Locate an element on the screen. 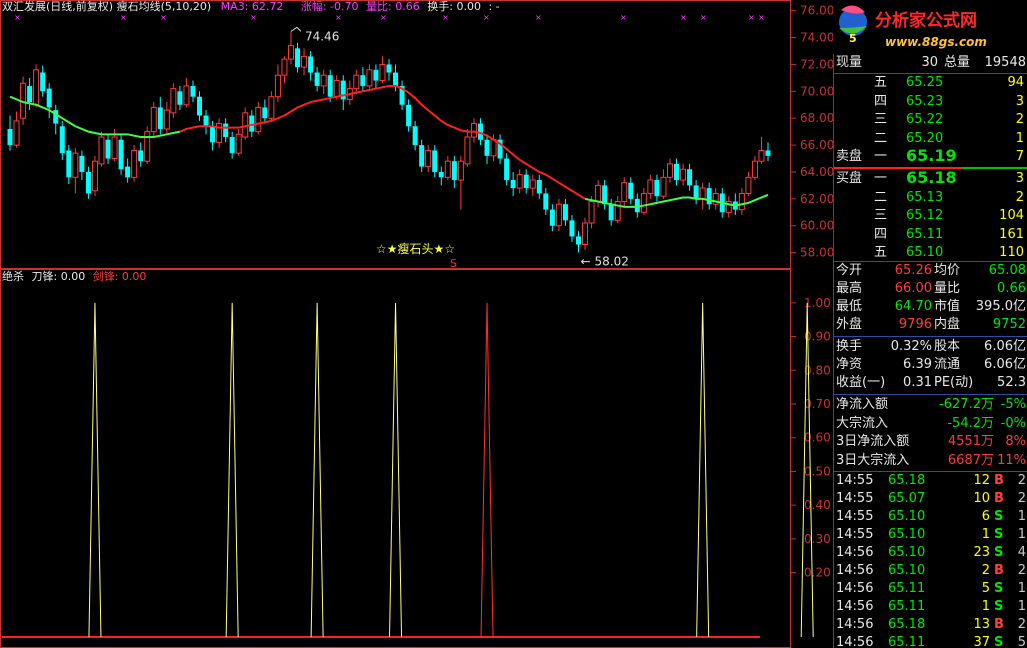 Image resolution: width=1027 pixels, height=648 pixels. high-arrow is located at coordinates (296, 29).